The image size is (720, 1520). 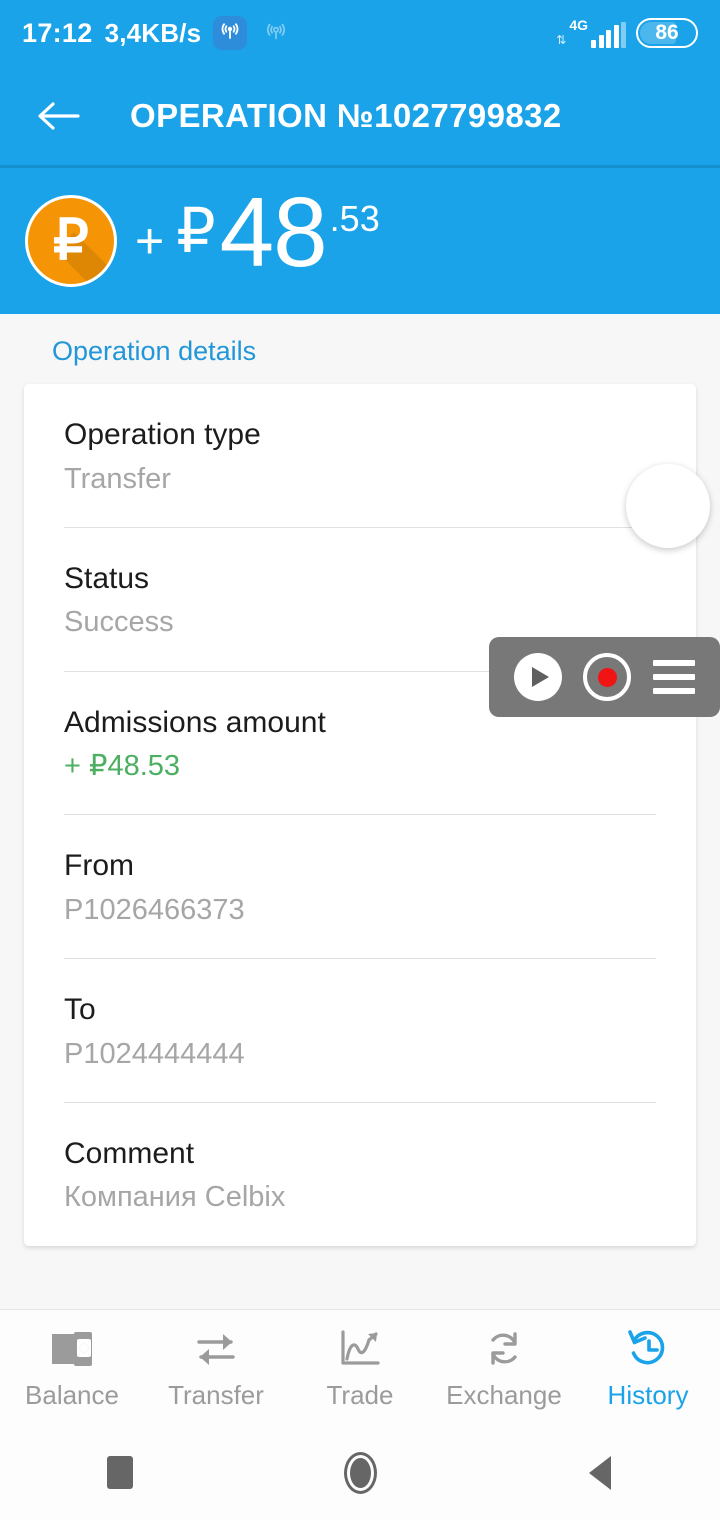 I want to click on tab-transfer: Transfer, so click(x=216, y=1367).